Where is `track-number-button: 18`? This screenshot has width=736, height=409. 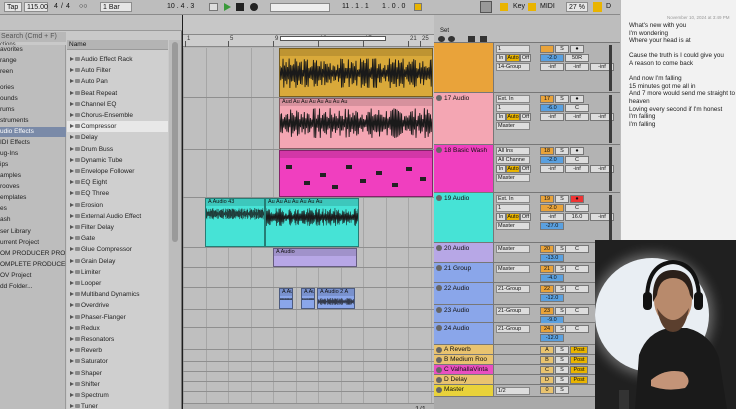 track-number-button: 18 is located at coordinates (547, 151).